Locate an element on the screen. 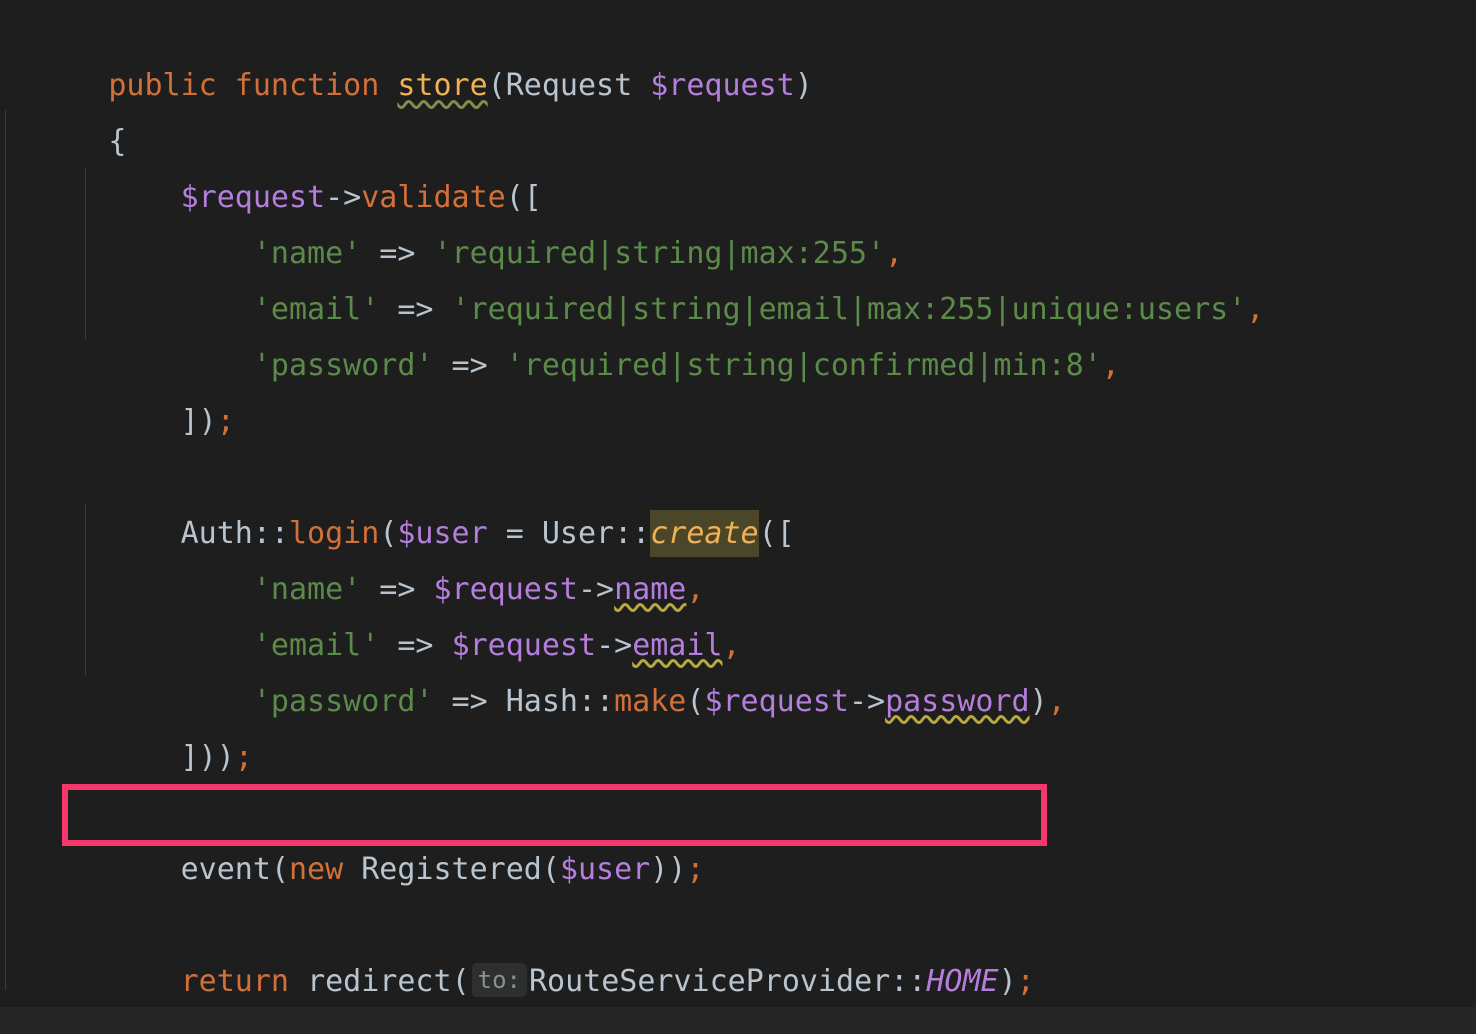 The height and width of the screenshot is (1034, 1476). token-class-registered: Registered is located at coordinates (451, 869).